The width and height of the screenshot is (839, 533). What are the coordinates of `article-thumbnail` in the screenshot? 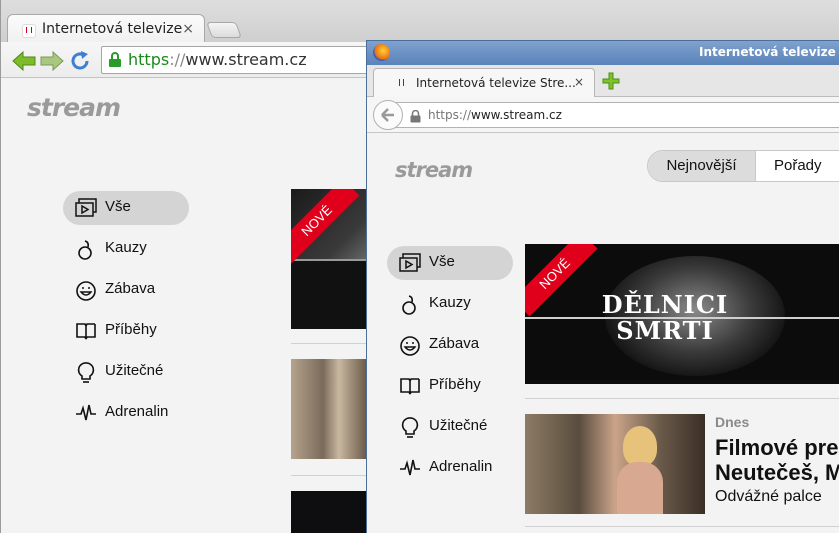 It's located at (615, 464).